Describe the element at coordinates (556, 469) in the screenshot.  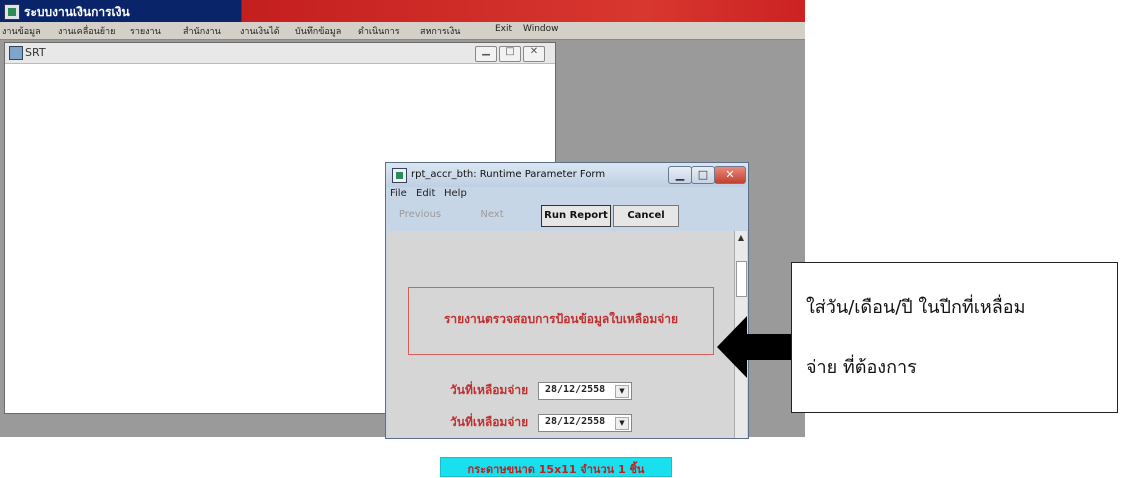
I see `paper-size-note-text: กระดาษขนาด 15x11 จำนวน 1 ชิ้น` at that location.